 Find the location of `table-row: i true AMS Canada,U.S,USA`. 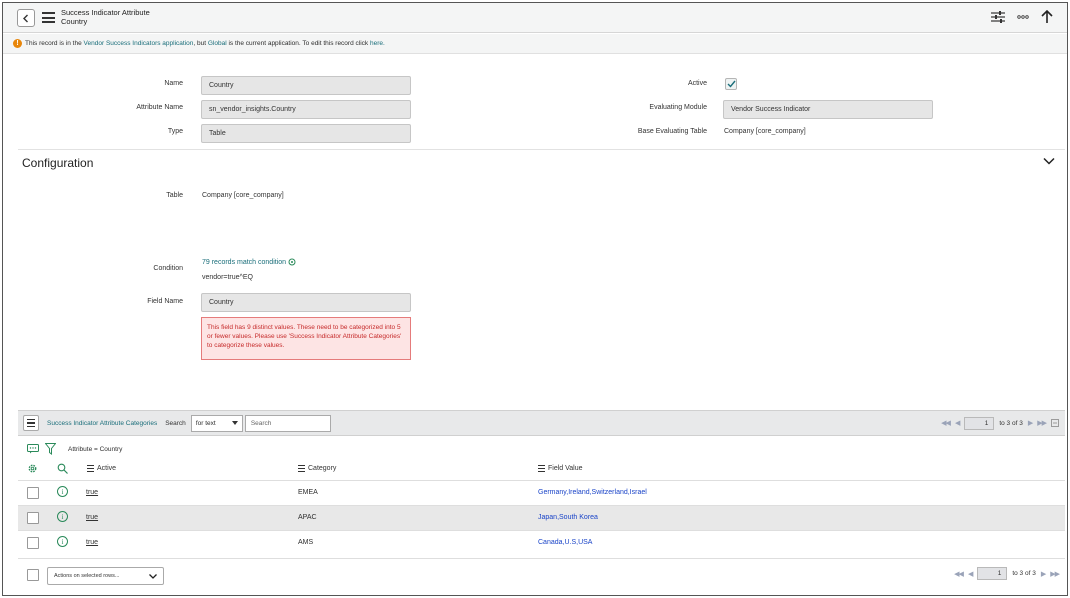

table-row: i true AMS Canada,U.S,USA is located at coordinates (541, 542).